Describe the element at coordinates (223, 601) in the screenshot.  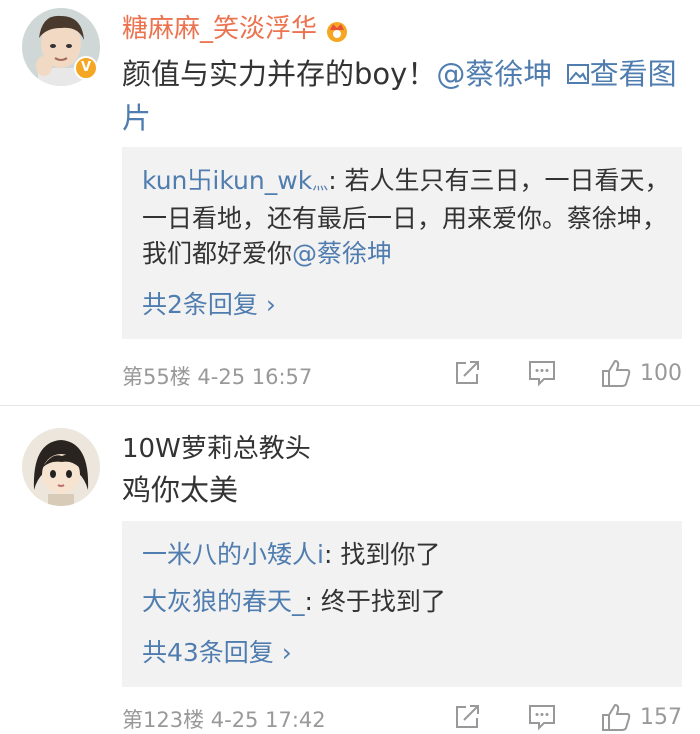
I see `reply-author: 大灰狼的春天_` at that location.